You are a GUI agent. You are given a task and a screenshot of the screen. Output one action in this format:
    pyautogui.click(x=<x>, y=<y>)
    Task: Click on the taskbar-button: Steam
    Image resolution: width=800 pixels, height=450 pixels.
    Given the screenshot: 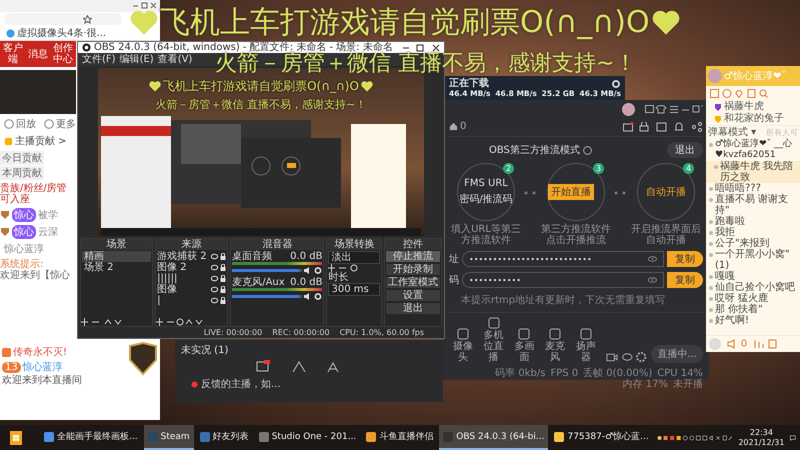 What is the action you would take?
    pyautogui.click(x=169, y=437)
    